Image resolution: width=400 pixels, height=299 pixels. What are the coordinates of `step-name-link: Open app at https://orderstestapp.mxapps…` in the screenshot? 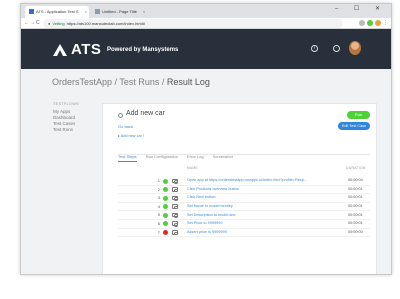 It's located at (257, 180).